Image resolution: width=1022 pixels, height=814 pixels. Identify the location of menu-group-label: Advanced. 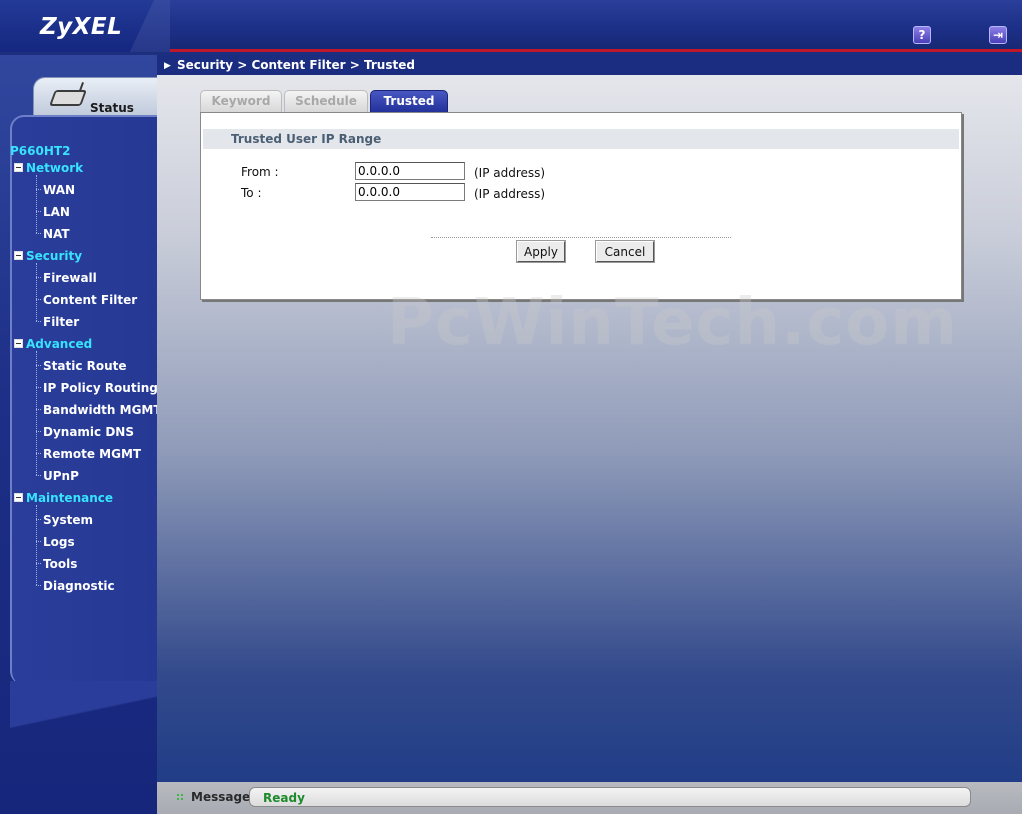
(59, 344).